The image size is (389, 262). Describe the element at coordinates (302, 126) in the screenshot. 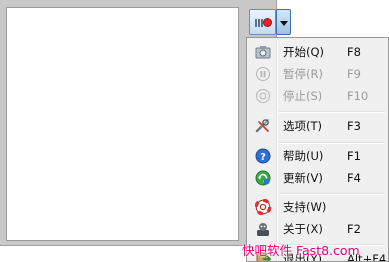

I see `menu-item-label: 选项(T)` at that location.